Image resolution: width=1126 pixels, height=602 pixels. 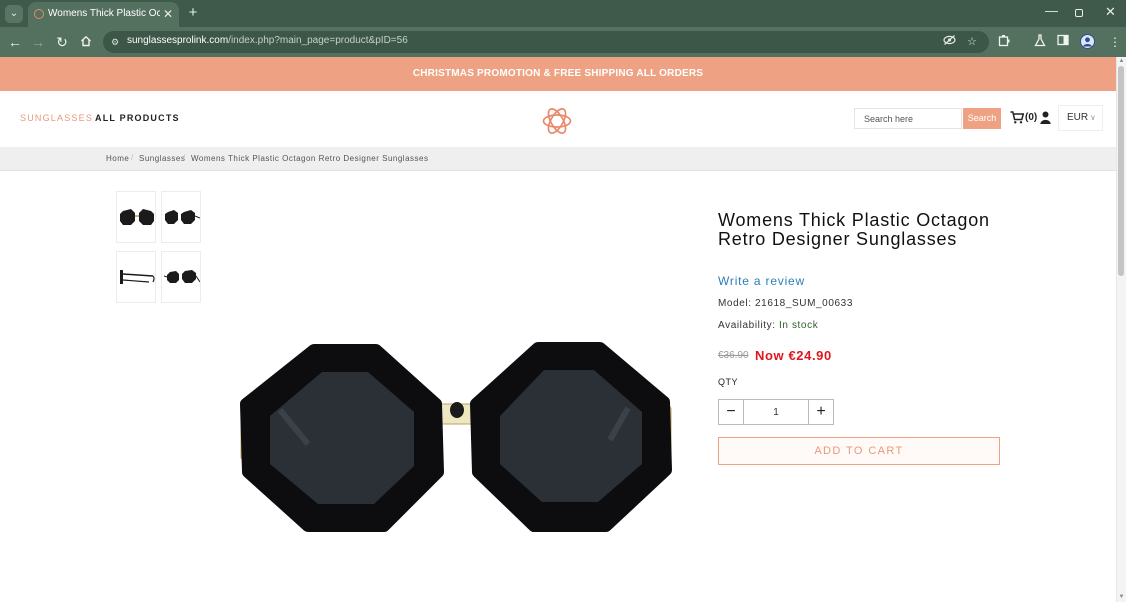 What do you see at coordinates (1121, 171) in the screenshot?
I see `scrollbar-thumb` at bounding box center [1121, 171].